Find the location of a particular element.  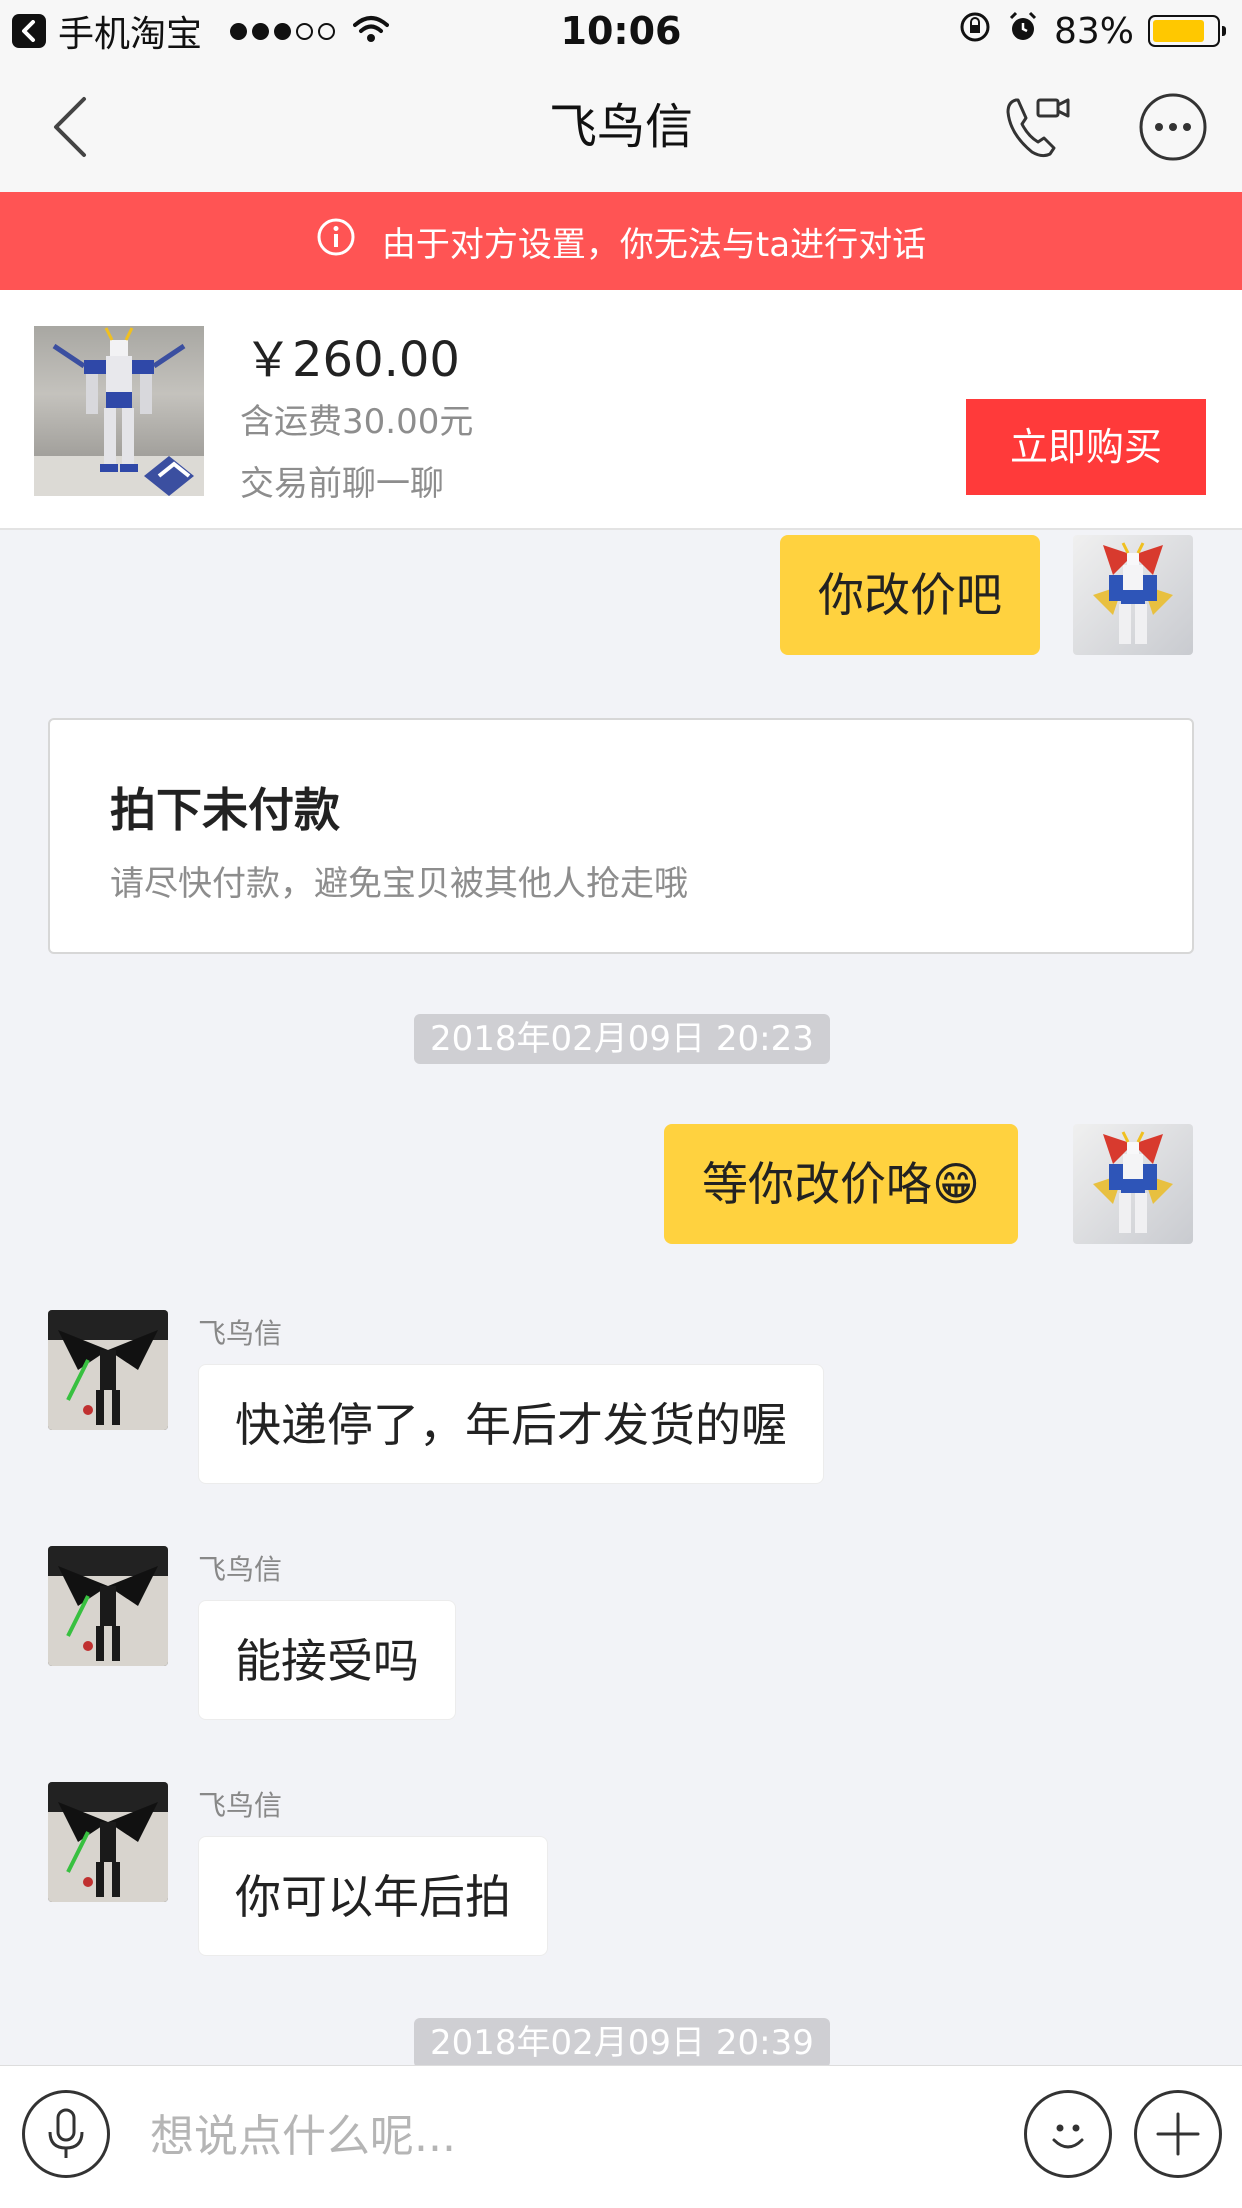

wifi-icon is located at coordinates (371, 31).